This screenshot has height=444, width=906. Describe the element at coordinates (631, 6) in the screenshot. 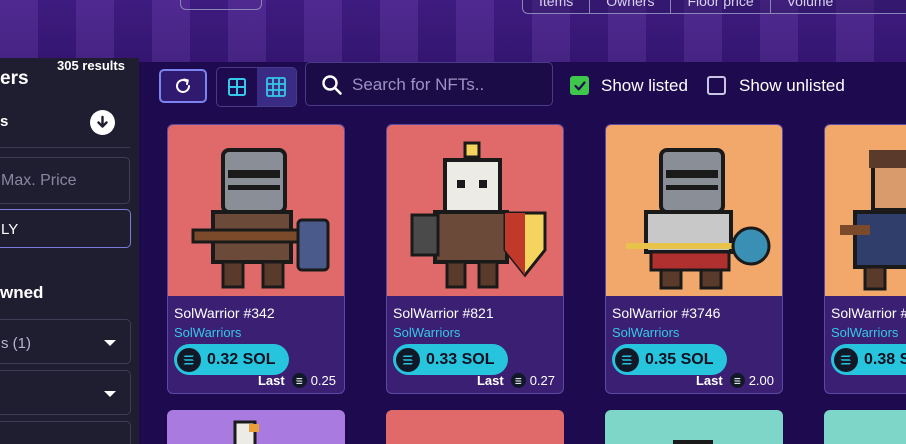

I see `stat-owners: Owners` at that location.